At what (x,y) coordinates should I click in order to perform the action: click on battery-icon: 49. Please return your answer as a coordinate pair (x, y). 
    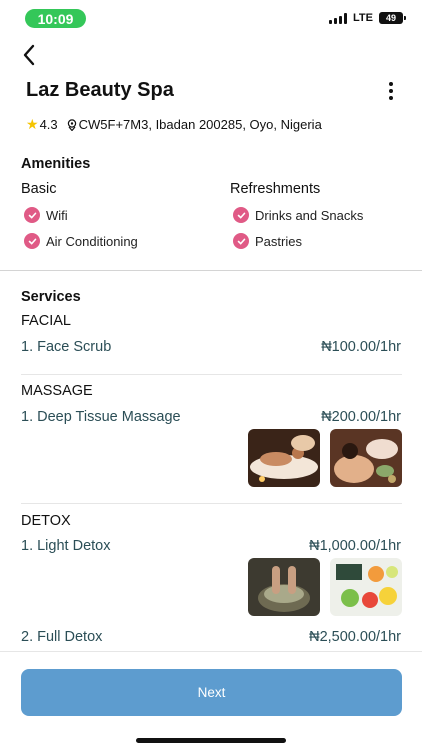
    Looking at the image, I should click on (392, 18).